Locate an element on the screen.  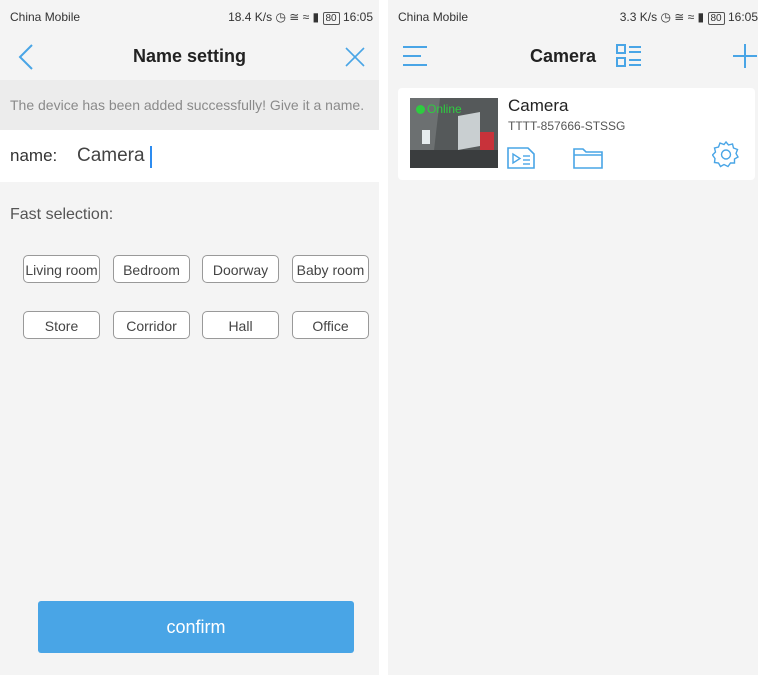
device-card: Online Camera TTTT-857666-STSSG is located at coordinates (576, 134).